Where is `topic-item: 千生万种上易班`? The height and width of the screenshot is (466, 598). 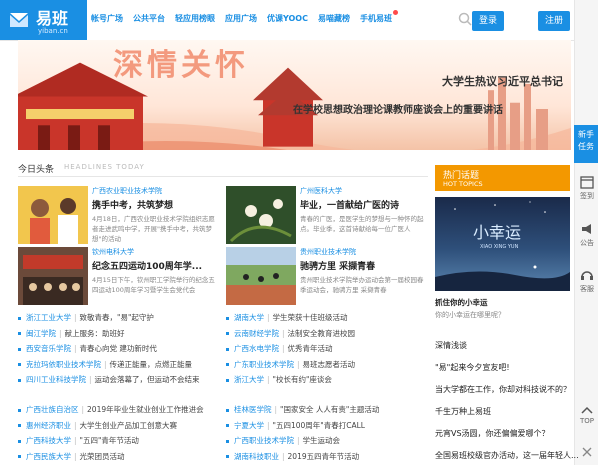
topic-item: 千生万种上易班 is located at coordinates (463, 411).